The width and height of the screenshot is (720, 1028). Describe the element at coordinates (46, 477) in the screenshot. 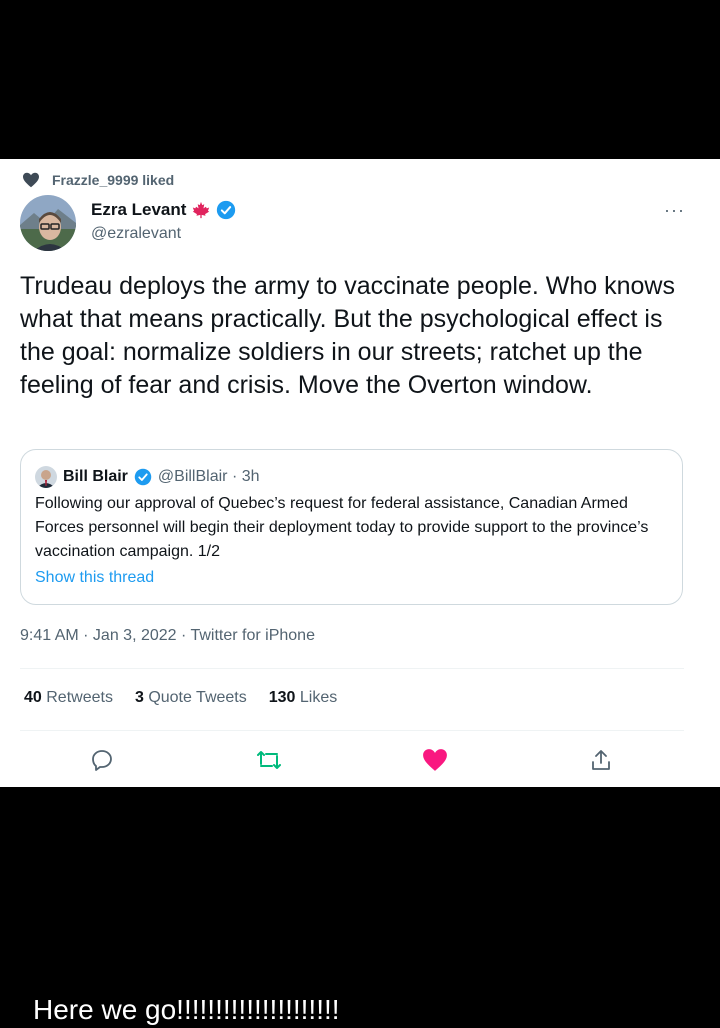

I see `quoted-avatar` at that location.